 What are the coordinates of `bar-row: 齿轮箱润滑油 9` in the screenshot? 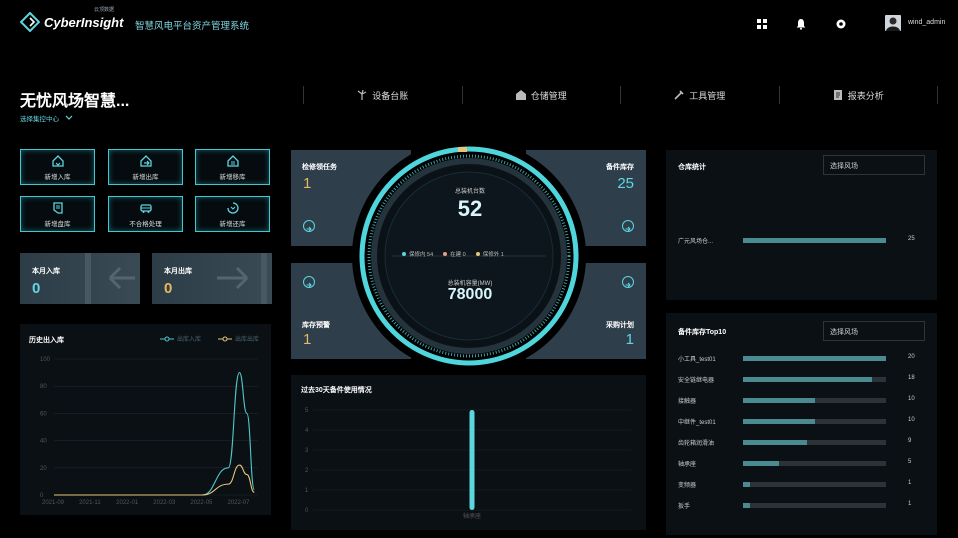 It's located at (803, 442).